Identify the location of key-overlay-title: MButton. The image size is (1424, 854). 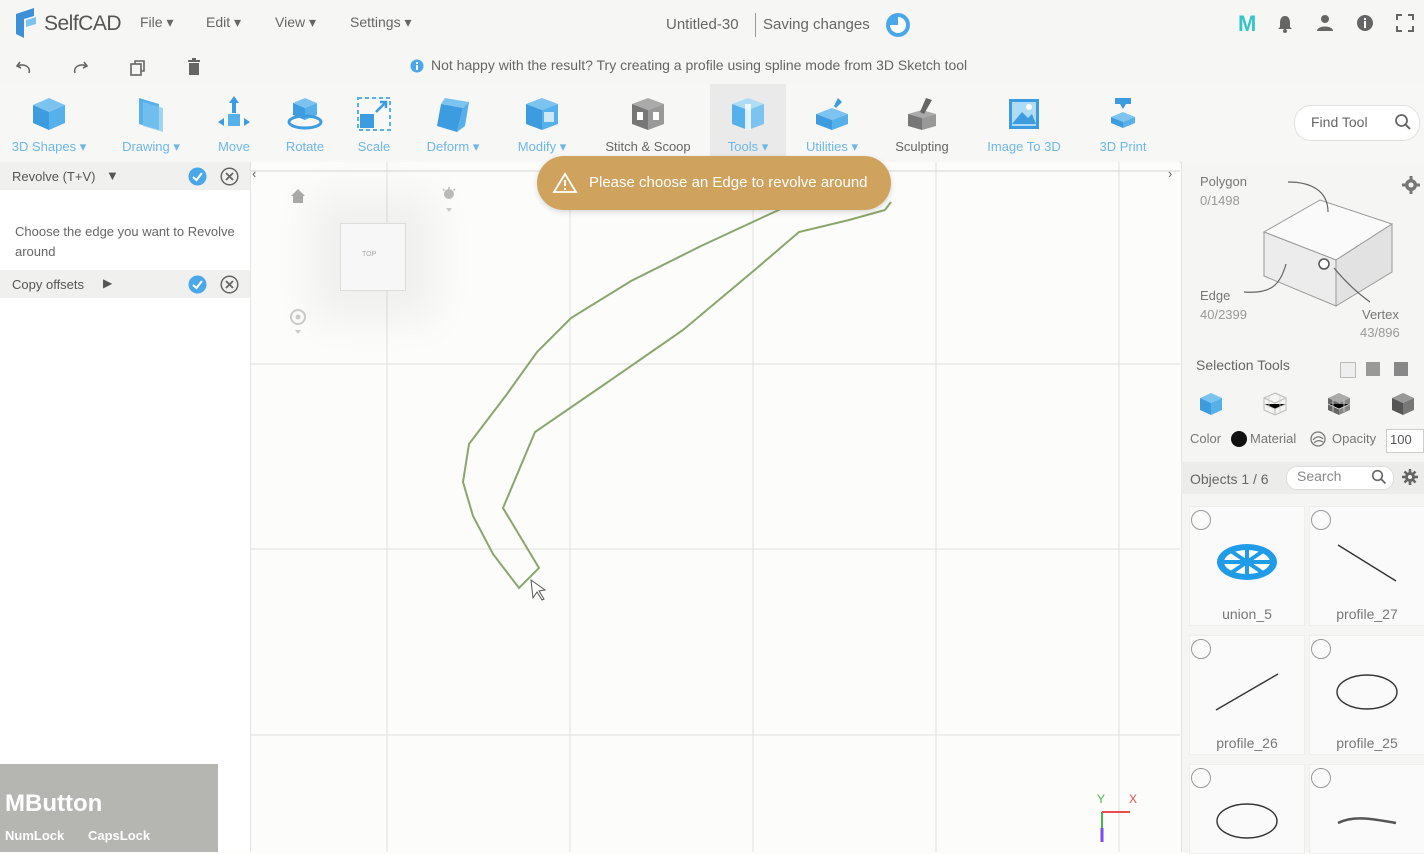
(54, 803).